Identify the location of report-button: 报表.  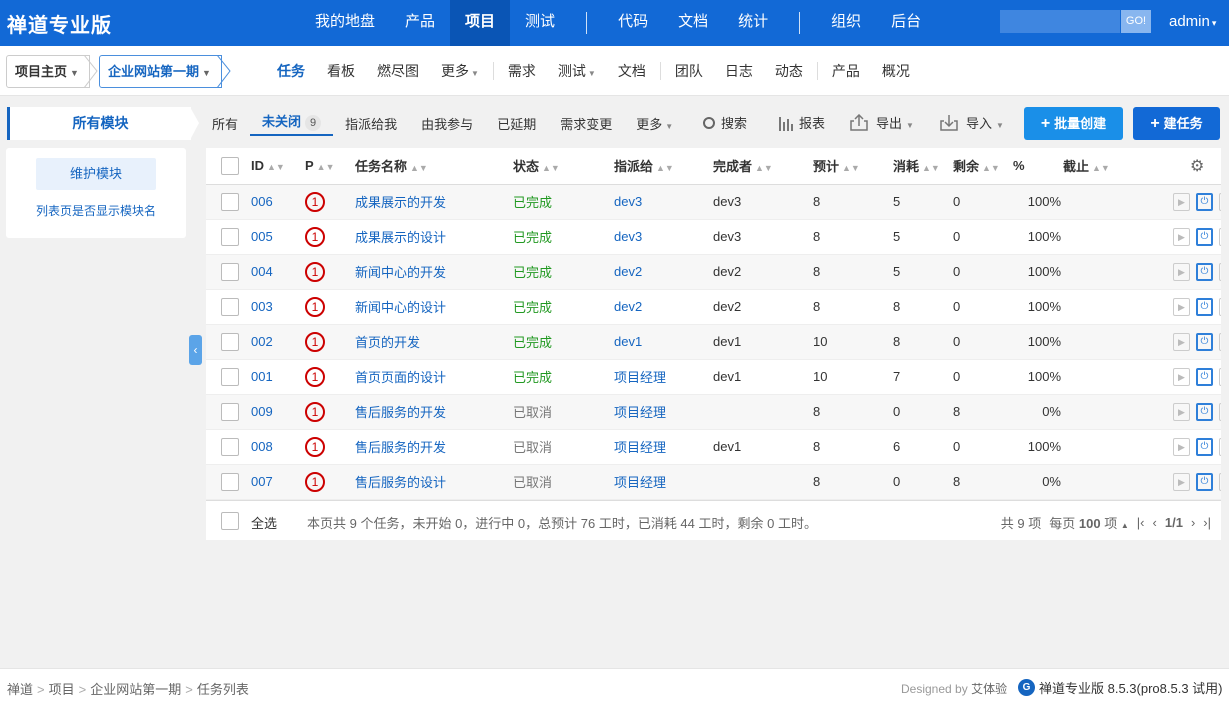
(801, 123).